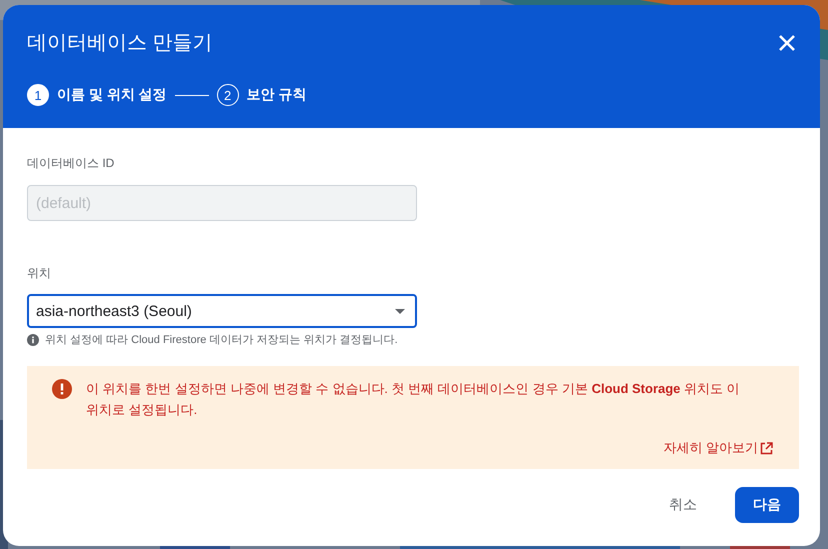 This screenshot has width=828, height=549. Describe the element at coordinates (767, 505) in the screenshot. I see `next-button: 다음` at that location.